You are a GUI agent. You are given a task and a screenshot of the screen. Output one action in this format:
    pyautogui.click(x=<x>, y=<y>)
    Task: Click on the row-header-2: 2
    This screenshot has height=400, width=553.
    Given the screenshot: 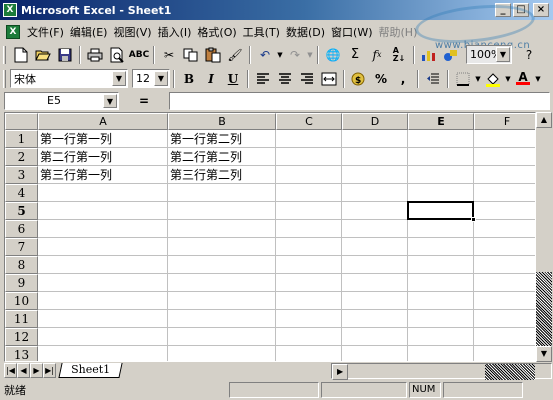 What is the action you would take?
    pyautogui.click(x=21, y=157)
    